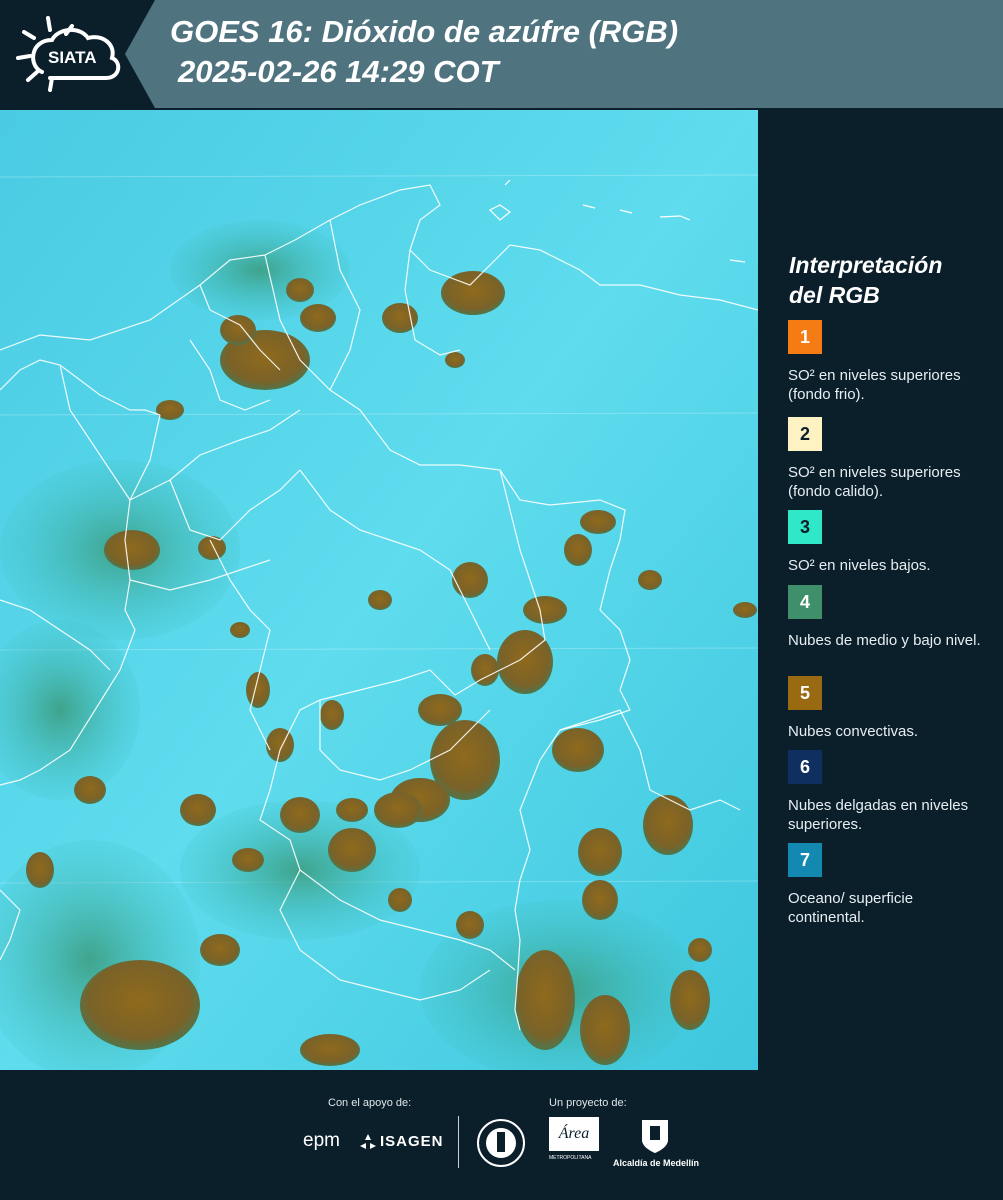 This screenshot has width=1003, height=1200. What do you see at coordinates (888, 885) in the screenshot?
I see `legend-item-7: 7 Oceano/ superficie continental.` at bounding box center [888, 885].